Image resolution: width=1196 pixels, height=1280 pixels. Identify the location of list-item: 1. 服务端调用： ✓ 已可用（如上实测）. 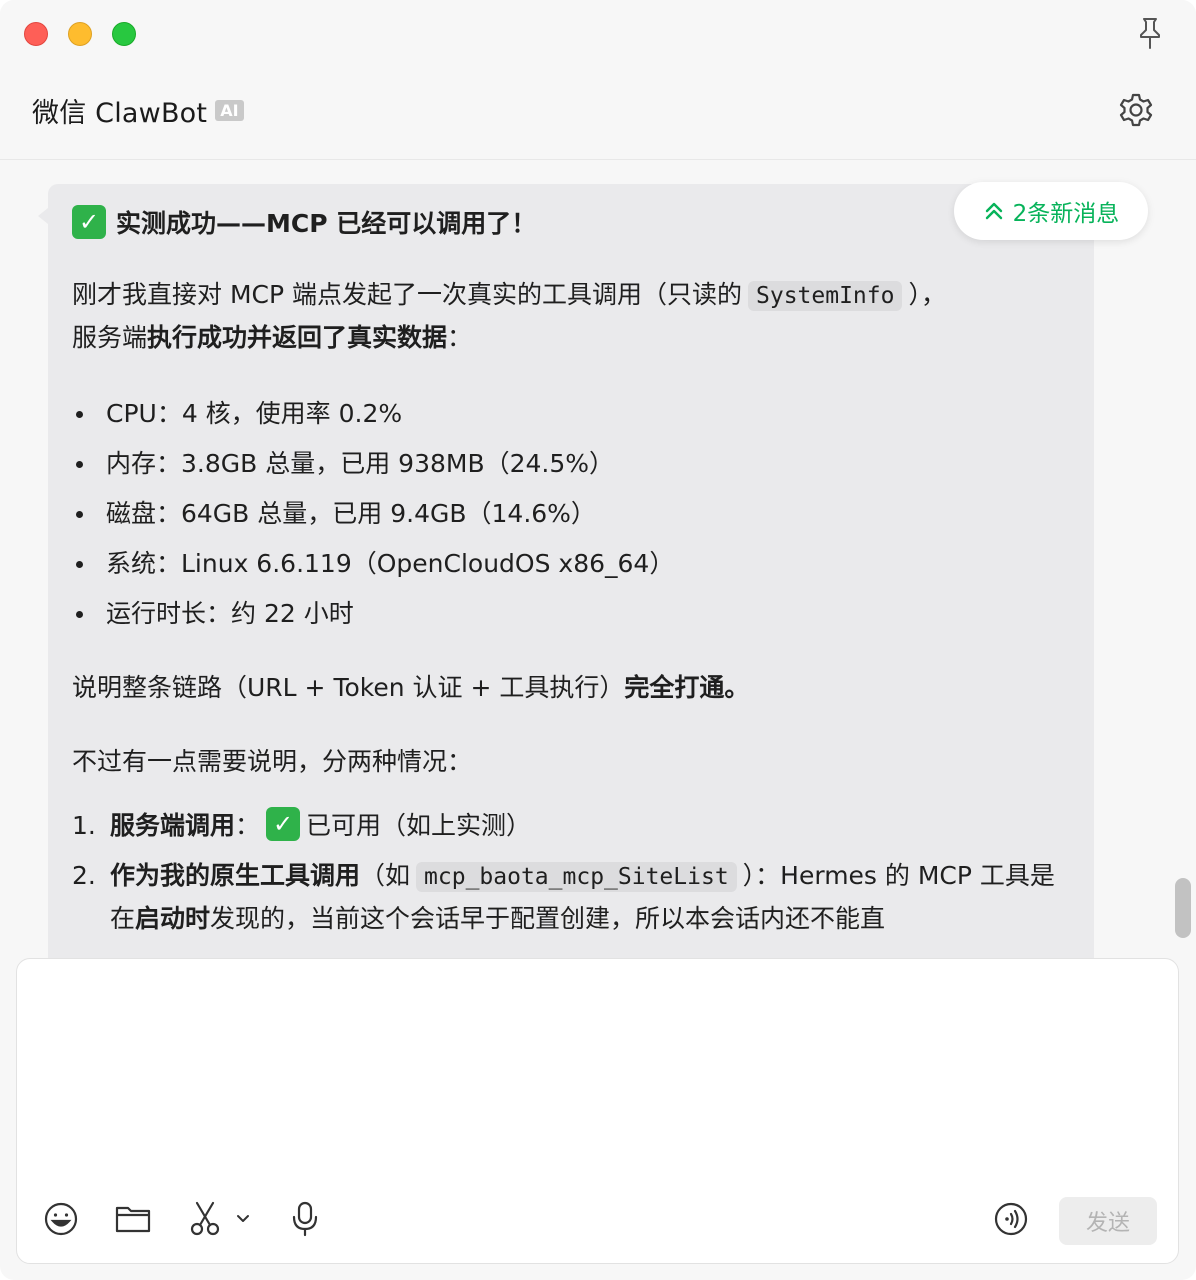
(571, 826).